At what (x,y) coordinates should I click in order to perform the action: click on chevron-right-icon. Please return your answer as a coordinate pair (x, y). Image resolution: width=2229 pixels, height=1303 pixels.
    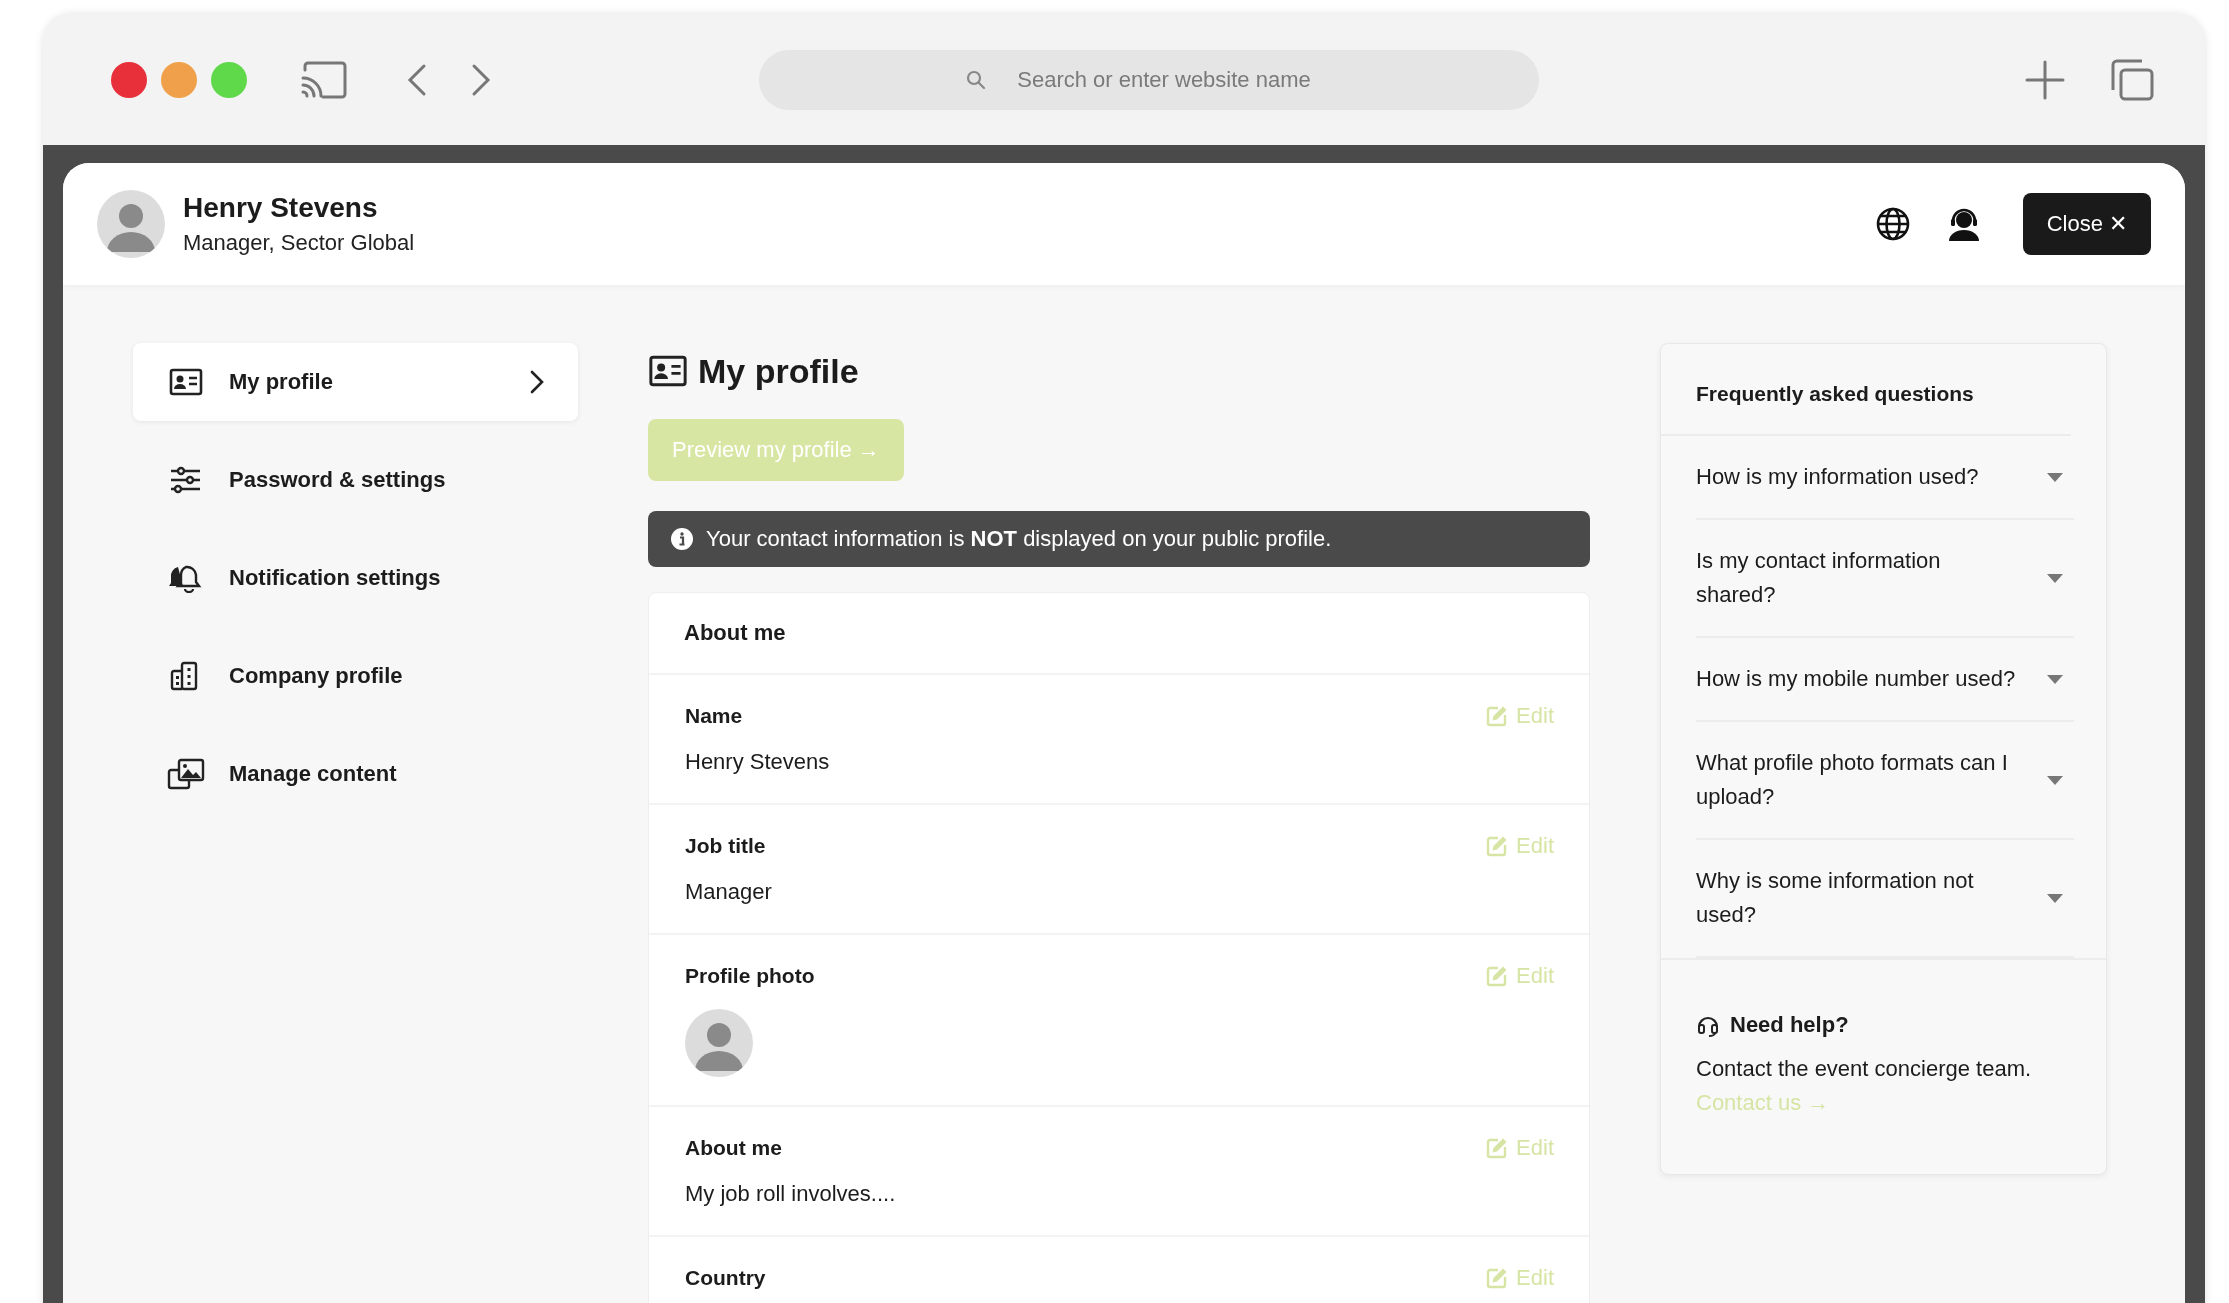
    Looking at the image, I should click on (537, 382).